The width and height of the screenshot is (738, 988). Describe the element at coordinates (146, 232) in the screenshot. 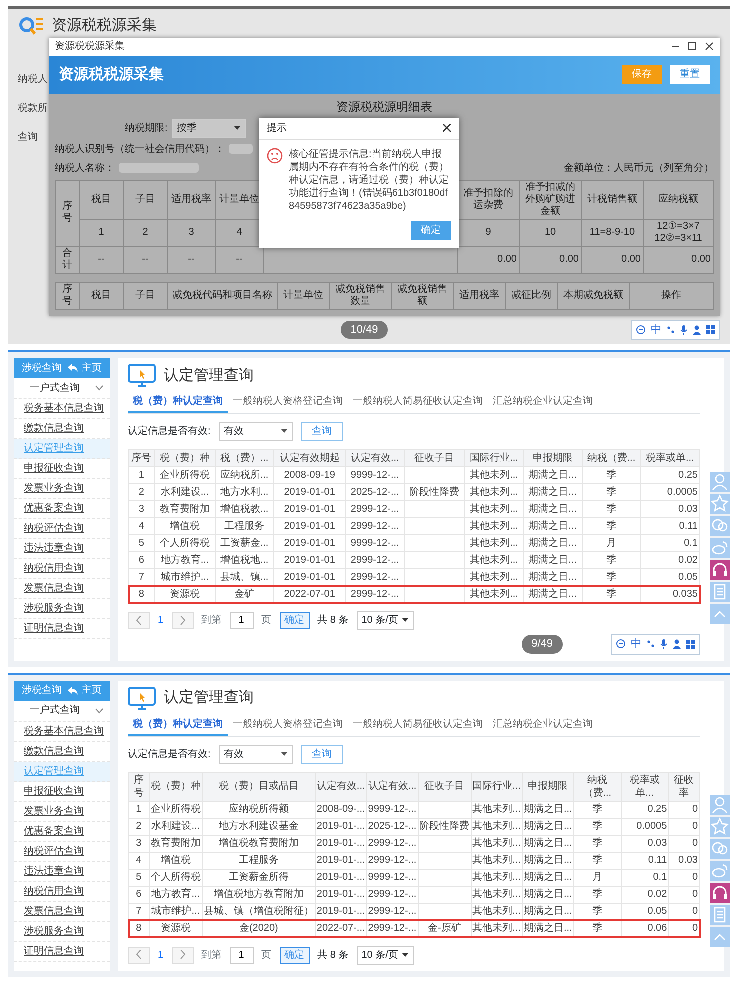

I see `table-cell: 2` at that location.